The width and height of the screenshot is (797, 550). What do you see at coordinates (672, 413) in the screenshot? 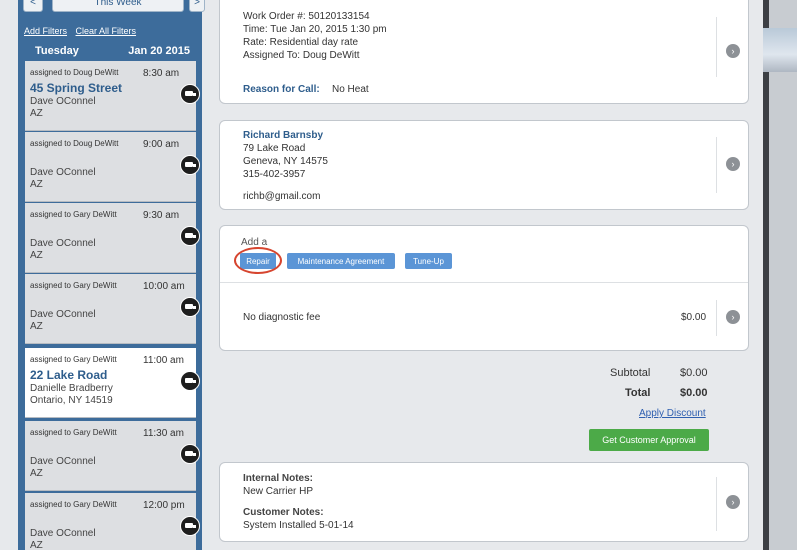
I see `apply-discount-link: Apply Discount` at bounding box center [672, 413].